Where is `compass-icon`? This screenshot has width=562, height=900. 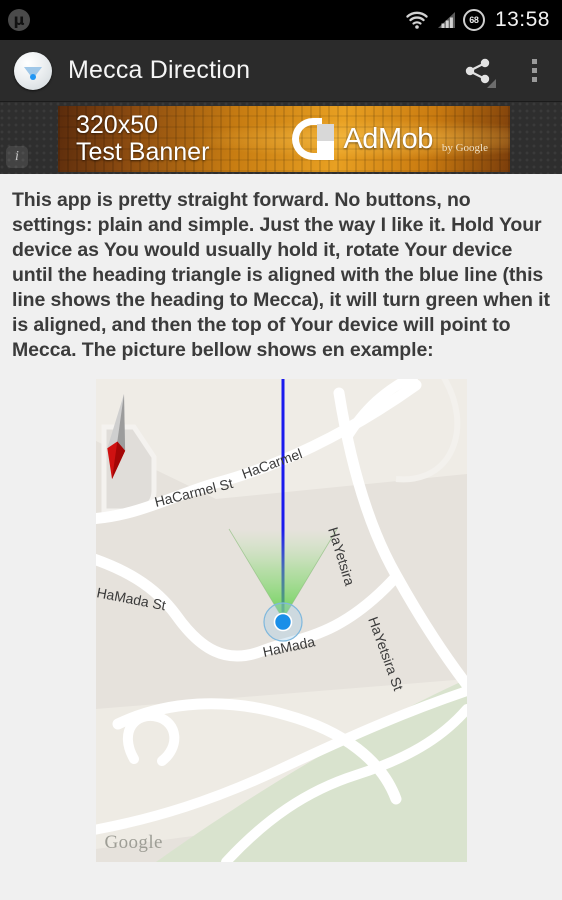
compass-icon is located at coordinates (33, 70).